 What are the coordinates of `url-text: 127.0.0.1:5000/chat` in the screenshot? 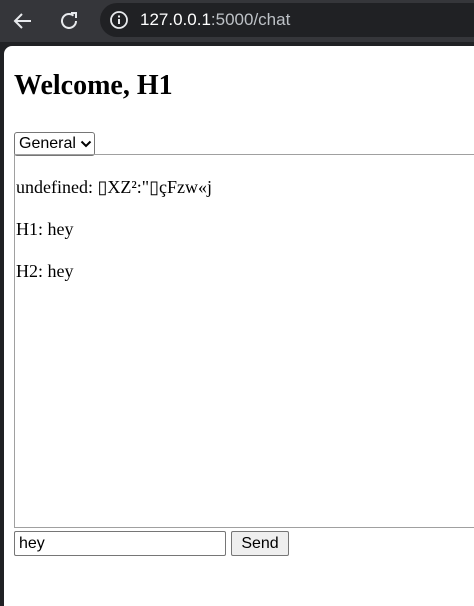 It's located at (215, 20).